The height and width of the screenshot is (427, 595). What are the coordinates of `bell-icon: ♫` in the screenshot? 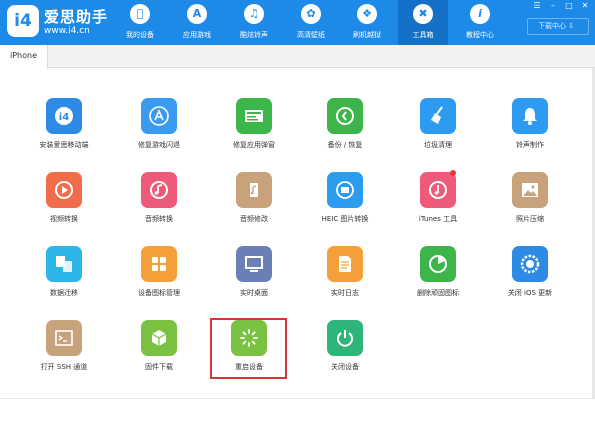 It's located at (254, 14).